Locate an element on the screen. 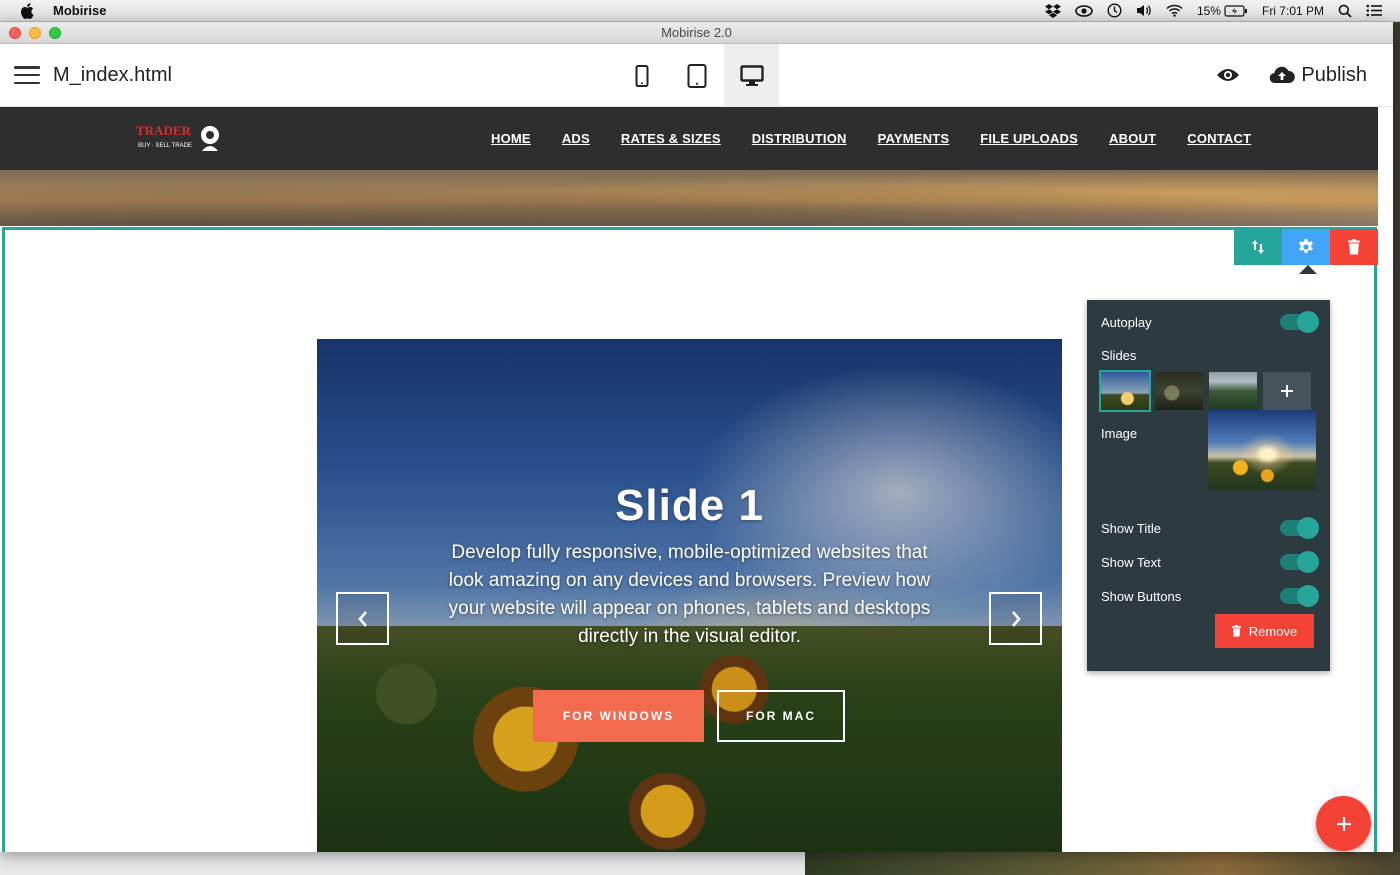  remove-slide-button: Remove is located at coordinates (1264, 631).